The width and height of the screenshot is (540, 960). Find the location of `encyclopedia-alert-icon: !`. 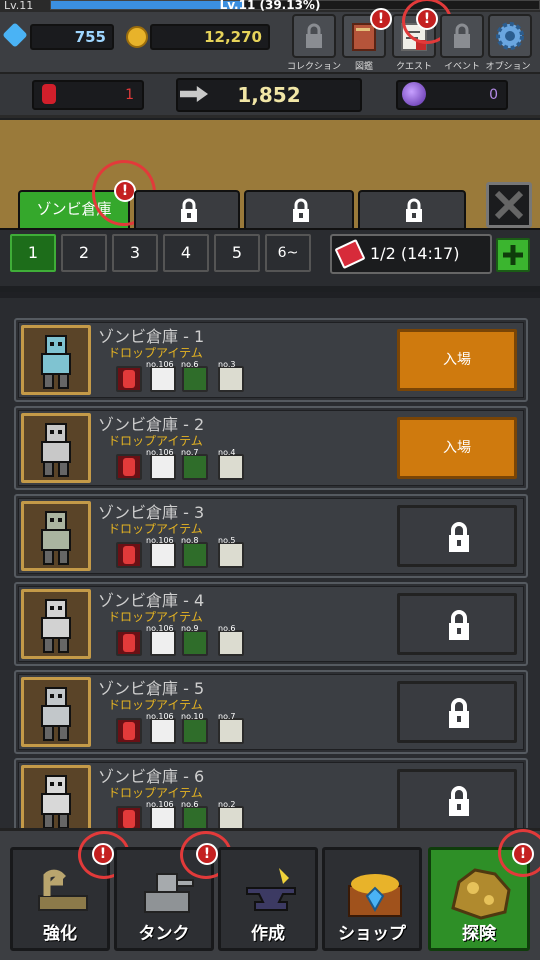

encyclopedia-alert-icon: ! is located at coordinates (381, 19).